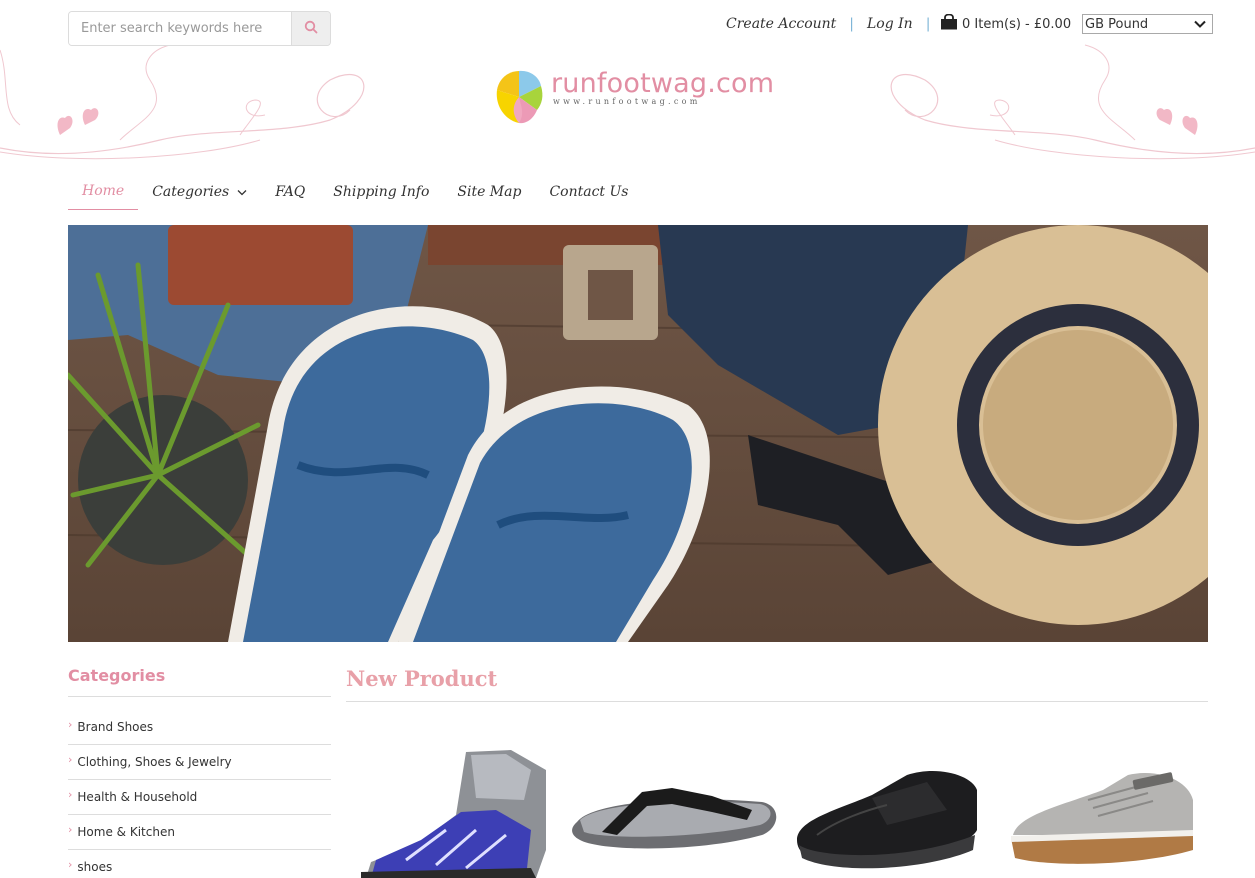 The height and width of the screenshot is (878, 1255). Describe the element at coordinates (1072, 102) in the screenshot. I see `header-decoration-right` at that location.